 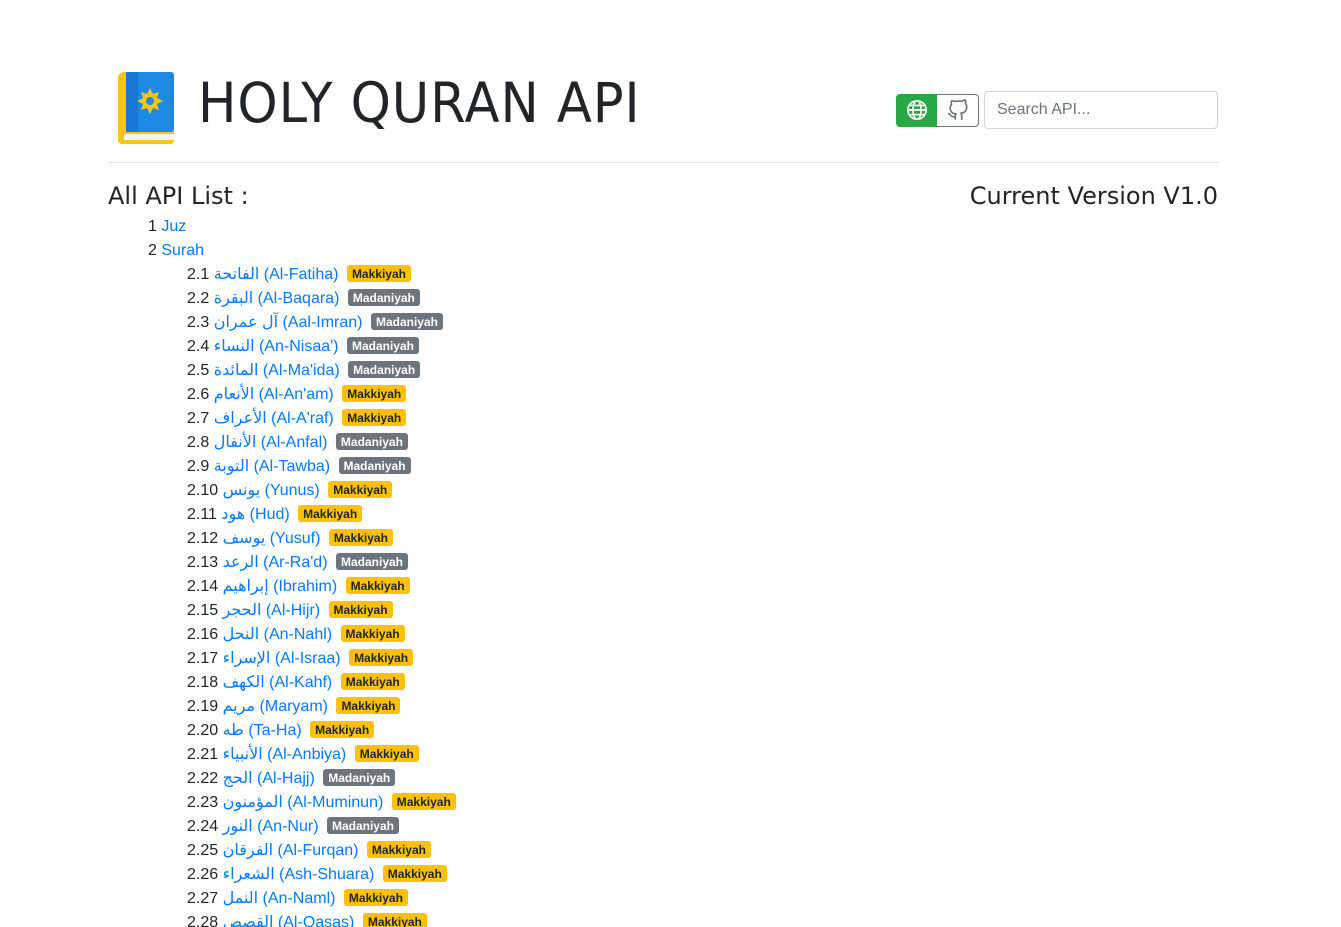 What do you see at coordinates (702, 731) in the screenshot?
I see `list-item: 2.20 طه (Ta-Ha) Makkiyah` at bounding box center [702, 731].